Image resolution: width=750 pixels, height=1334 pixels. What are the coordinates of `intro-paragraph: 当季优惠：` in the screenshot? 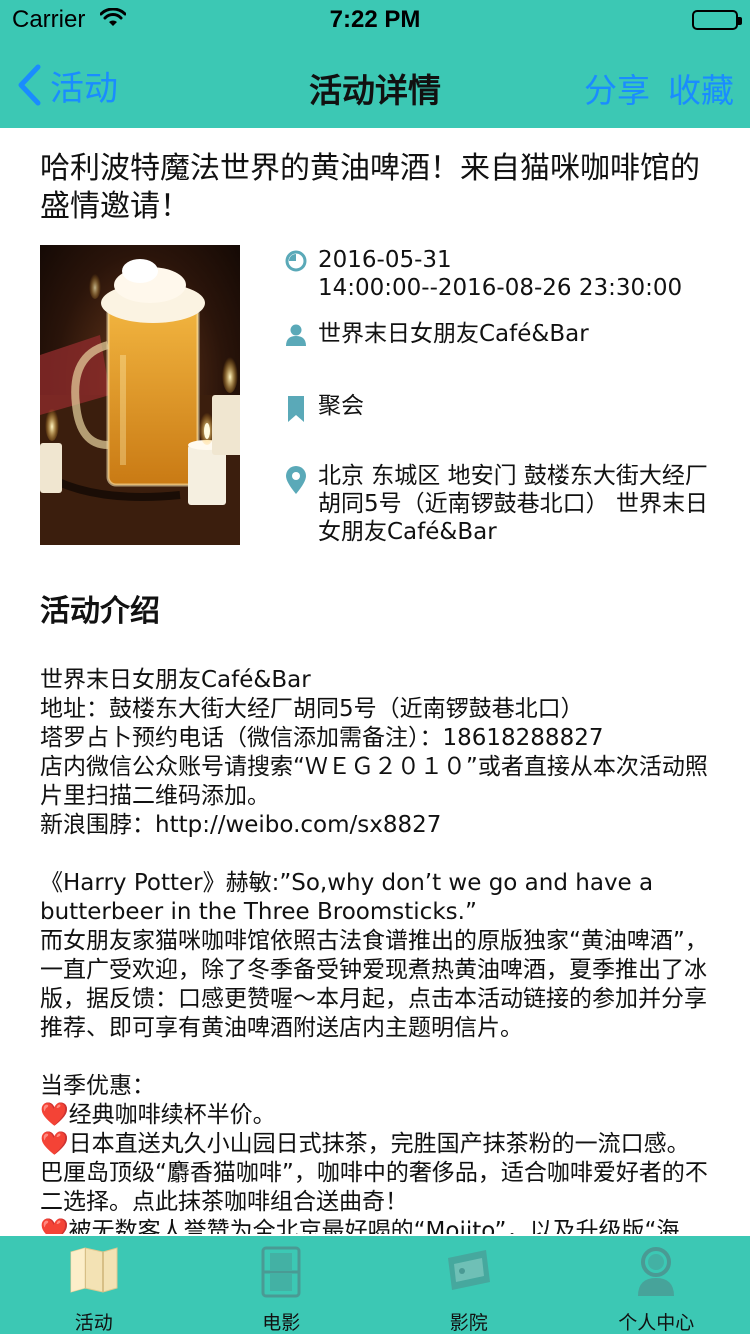 It's located at (97, 1086).